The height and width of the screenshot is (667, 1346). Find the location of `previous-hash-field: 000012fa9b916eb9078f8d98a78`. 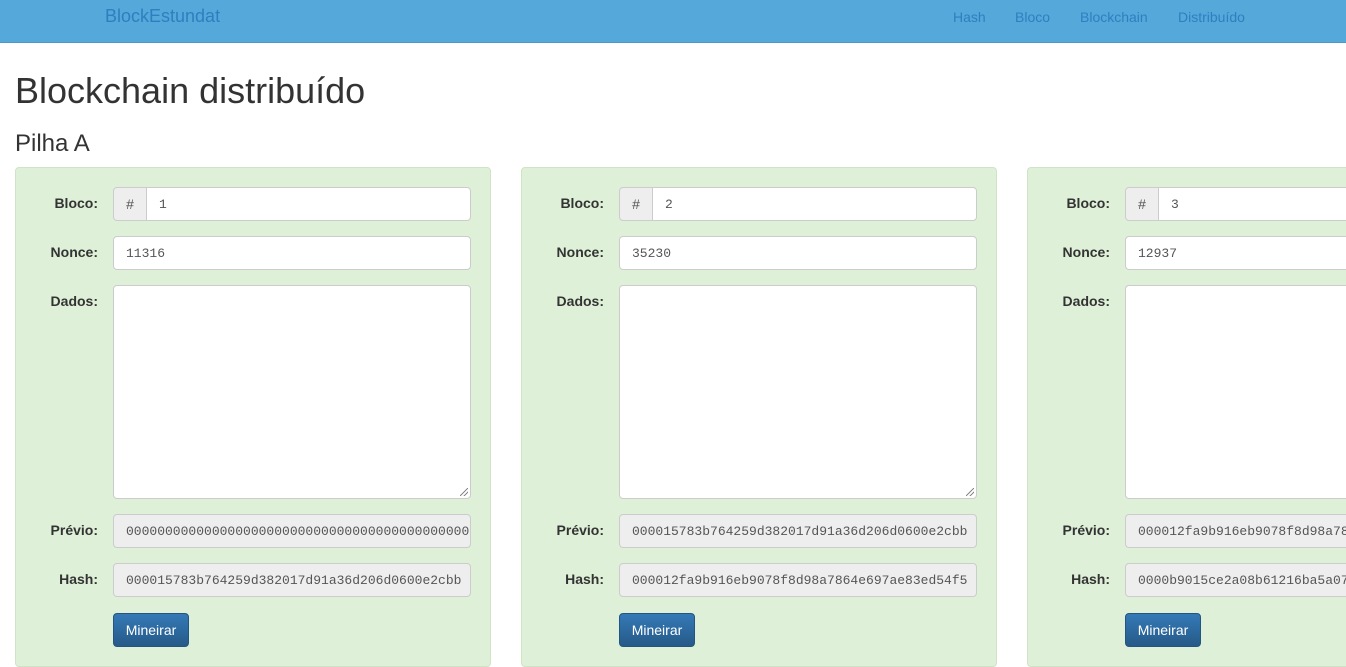

previous-hash-field: 000012fa9b916eb9078f8d98a78 is located at coordinates (1235, 531).